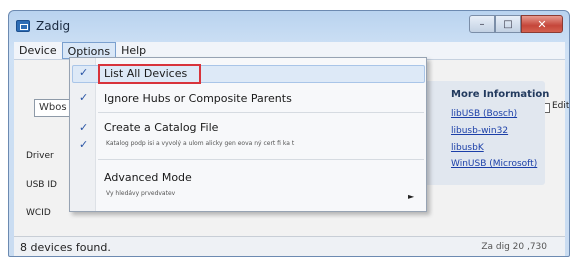 The width and height of the screenshot is (577, 262). What do you see at coordinates (289, 26) in the screenshot?
I see `title-bar: Zadig – □ ✕` at bounding box center [289, 26].